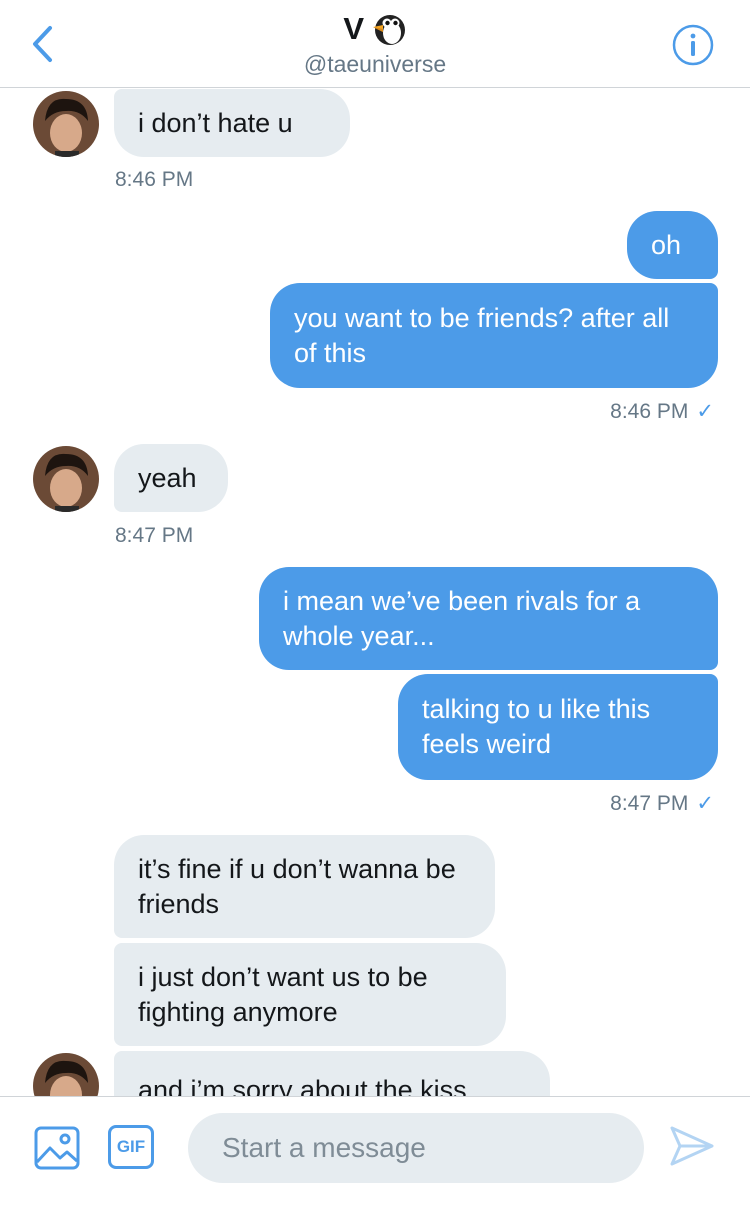 The width and height of the screenshot is (750, 1206). Describe the element at coordinates (131, 1147) in the screenshot. I see `gif-button: GIF` at that location.